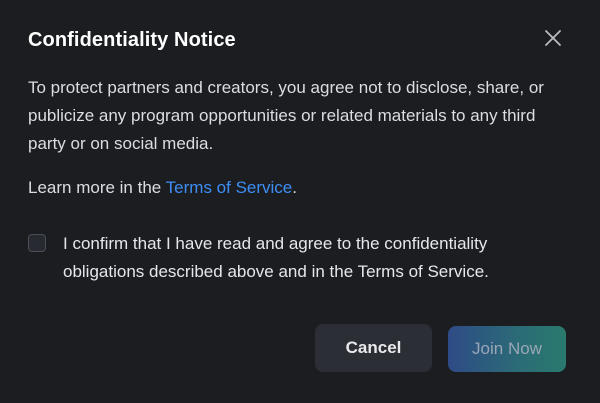  Describe the element at coordinates (294, 187) in the screenshot. I see `learn-more-suffix: .` at that location.